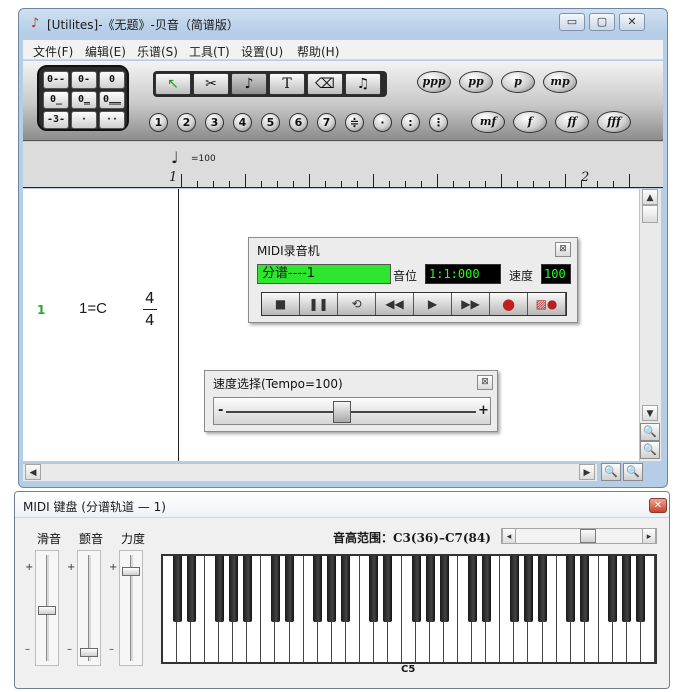  Describe the element at coordinates (572, 22) in the screenshot. I see `minimize-button: ▭` at that location.